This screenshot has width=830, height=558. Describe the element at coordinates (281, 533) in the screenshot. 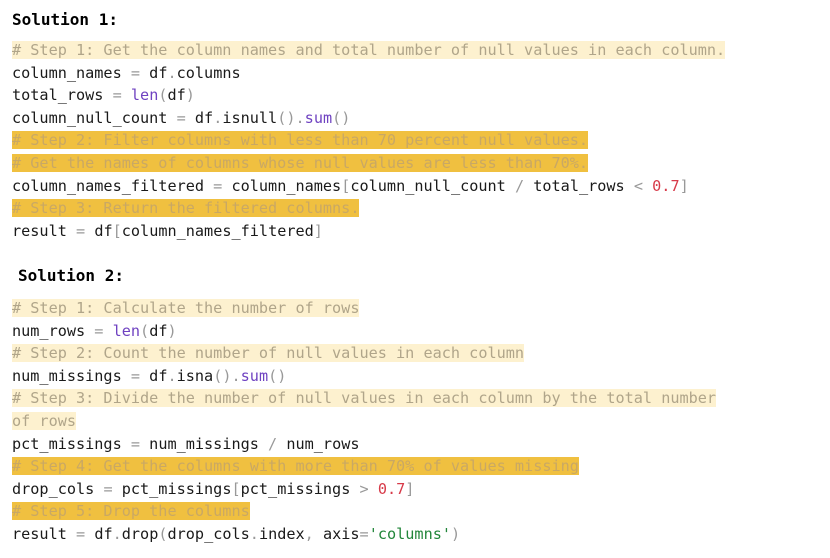

I see `code-token: index` at that location.